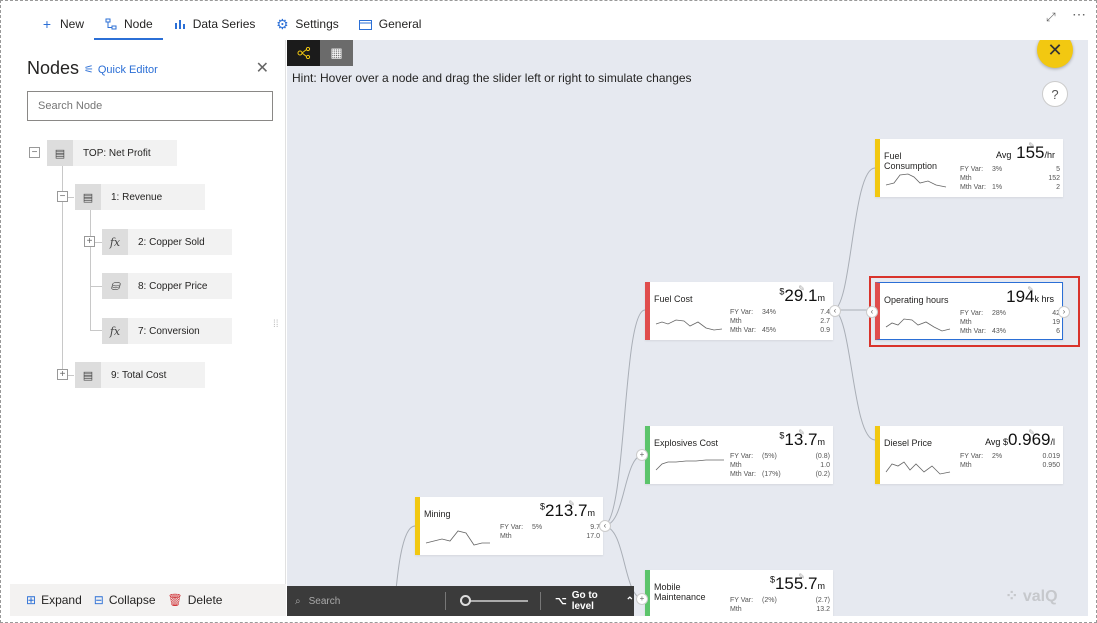  I want to click on expand-label: Expand, so click(61, 600).